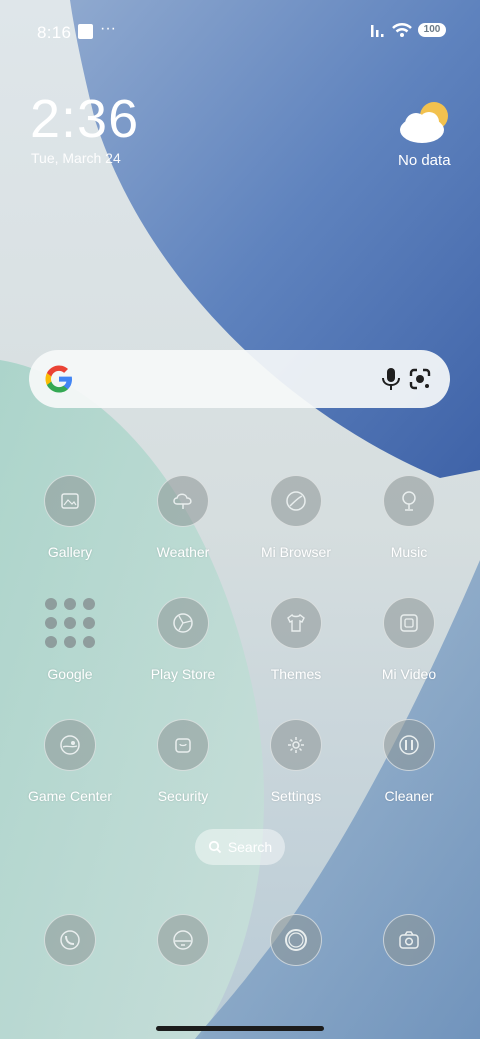  I want to click on app-google-folder: Google, so click(70, 639).